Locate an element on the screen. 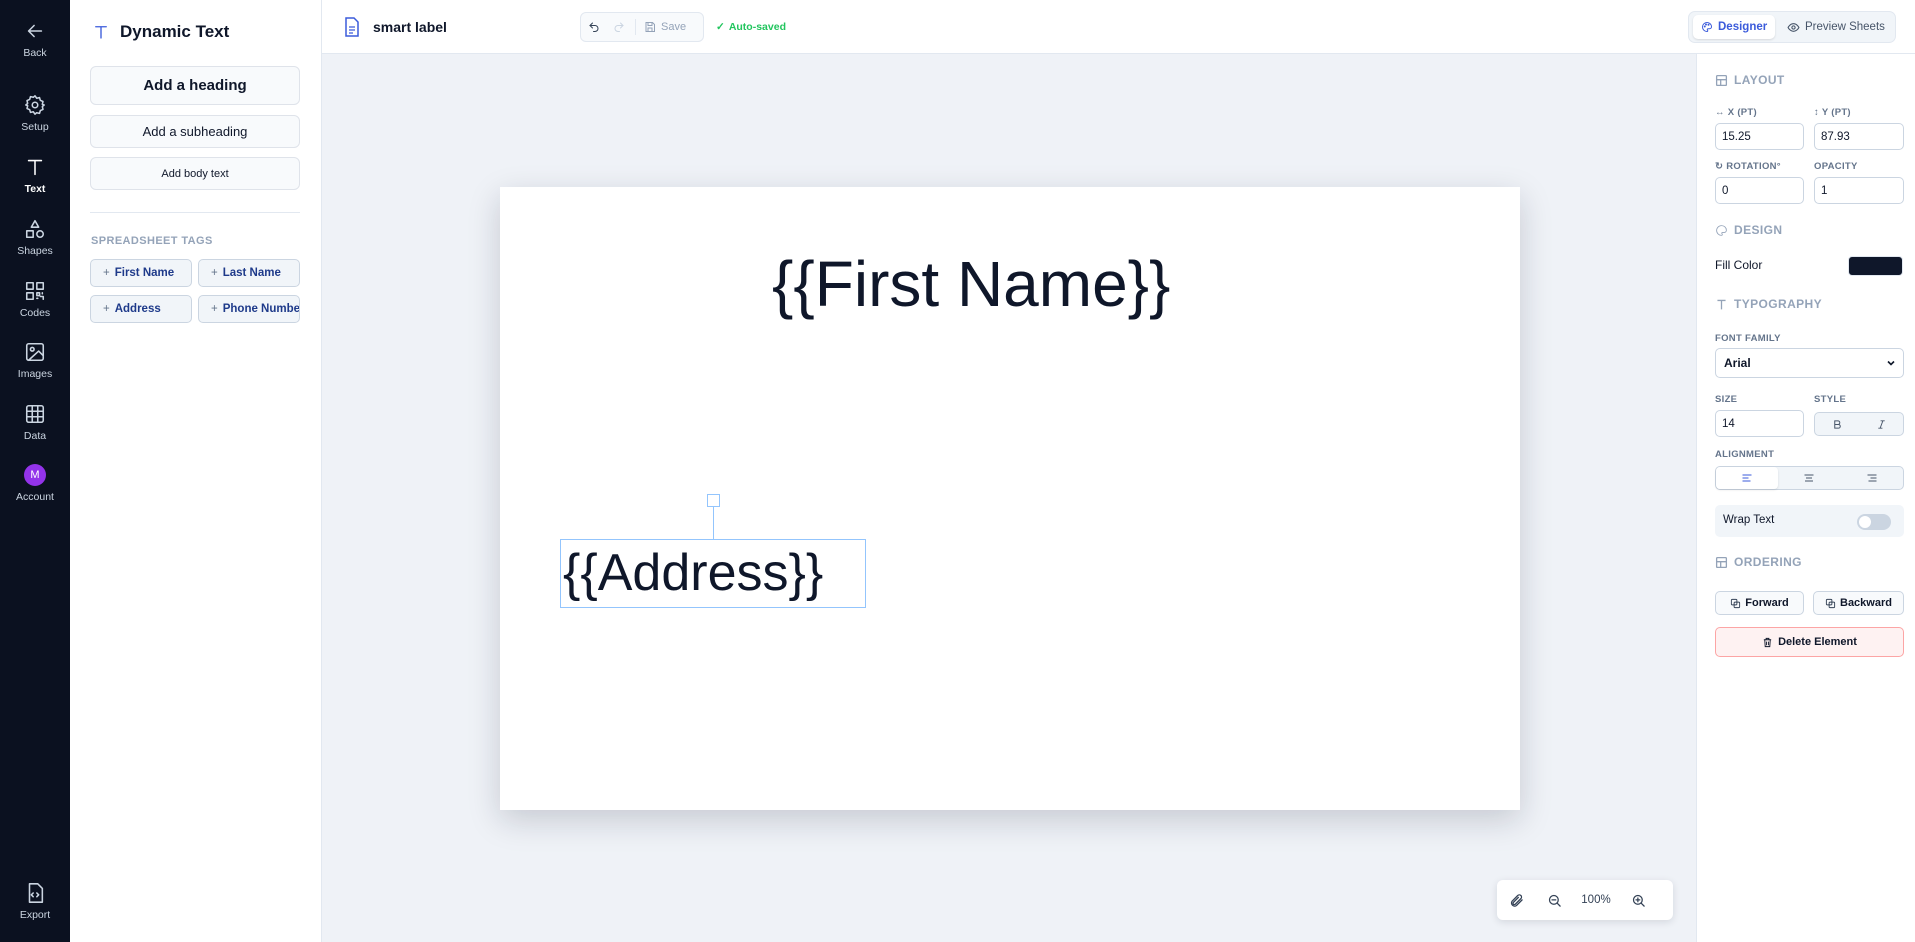 The height and width of the screenshot is (942, 1915). send-backward-button: Backward is located at coordinates (1858, 603).